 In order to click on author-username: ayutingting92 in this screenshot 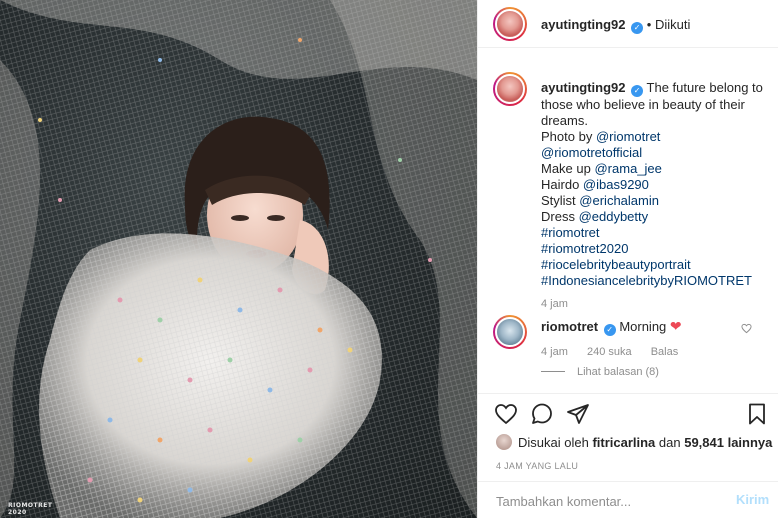, I will do `click(583, 24)`.